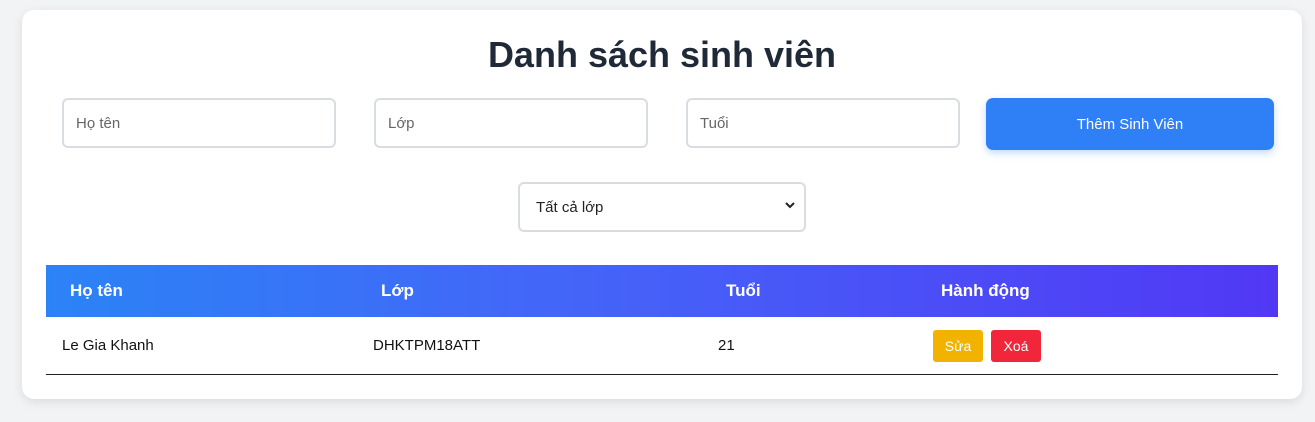 The image size is (1315, 422). I want to click on class-filter-select: Tất cả lớp, so click(662, 207).